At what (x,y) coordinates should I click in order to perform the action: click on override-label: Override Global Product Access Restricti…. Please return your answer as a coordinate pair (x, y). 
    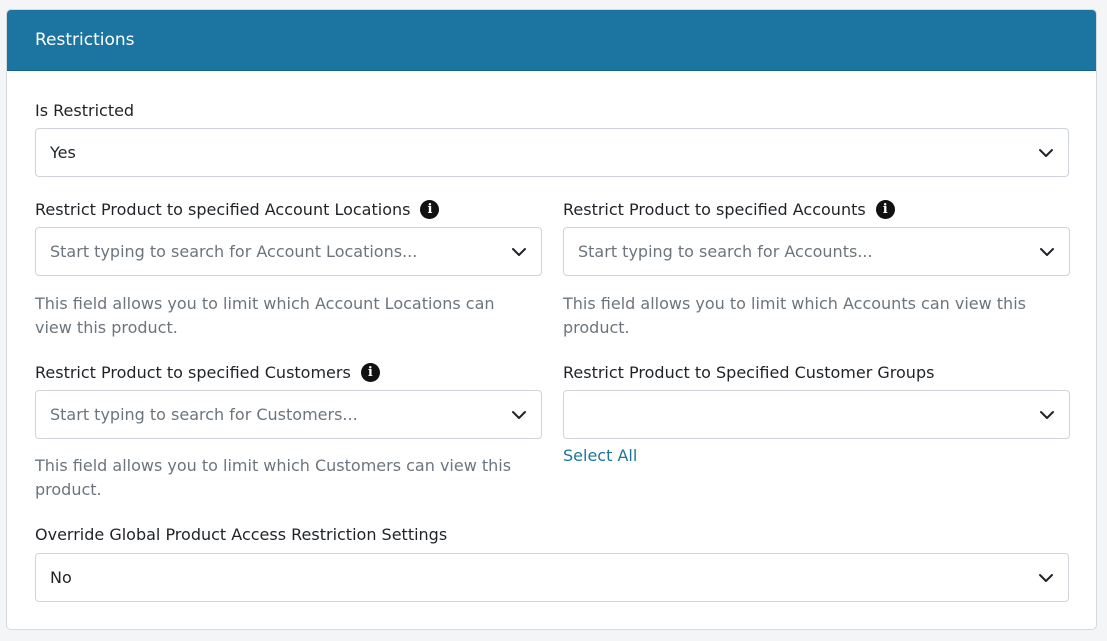
    Looking at the image, I should click on (241, 534).